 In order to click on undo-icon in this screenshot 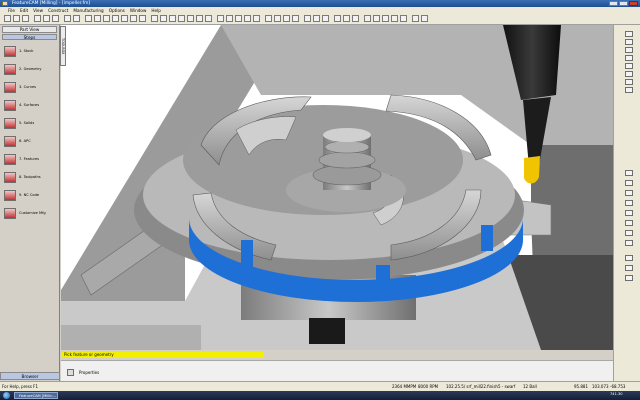, I will do `click(67, 18)`.